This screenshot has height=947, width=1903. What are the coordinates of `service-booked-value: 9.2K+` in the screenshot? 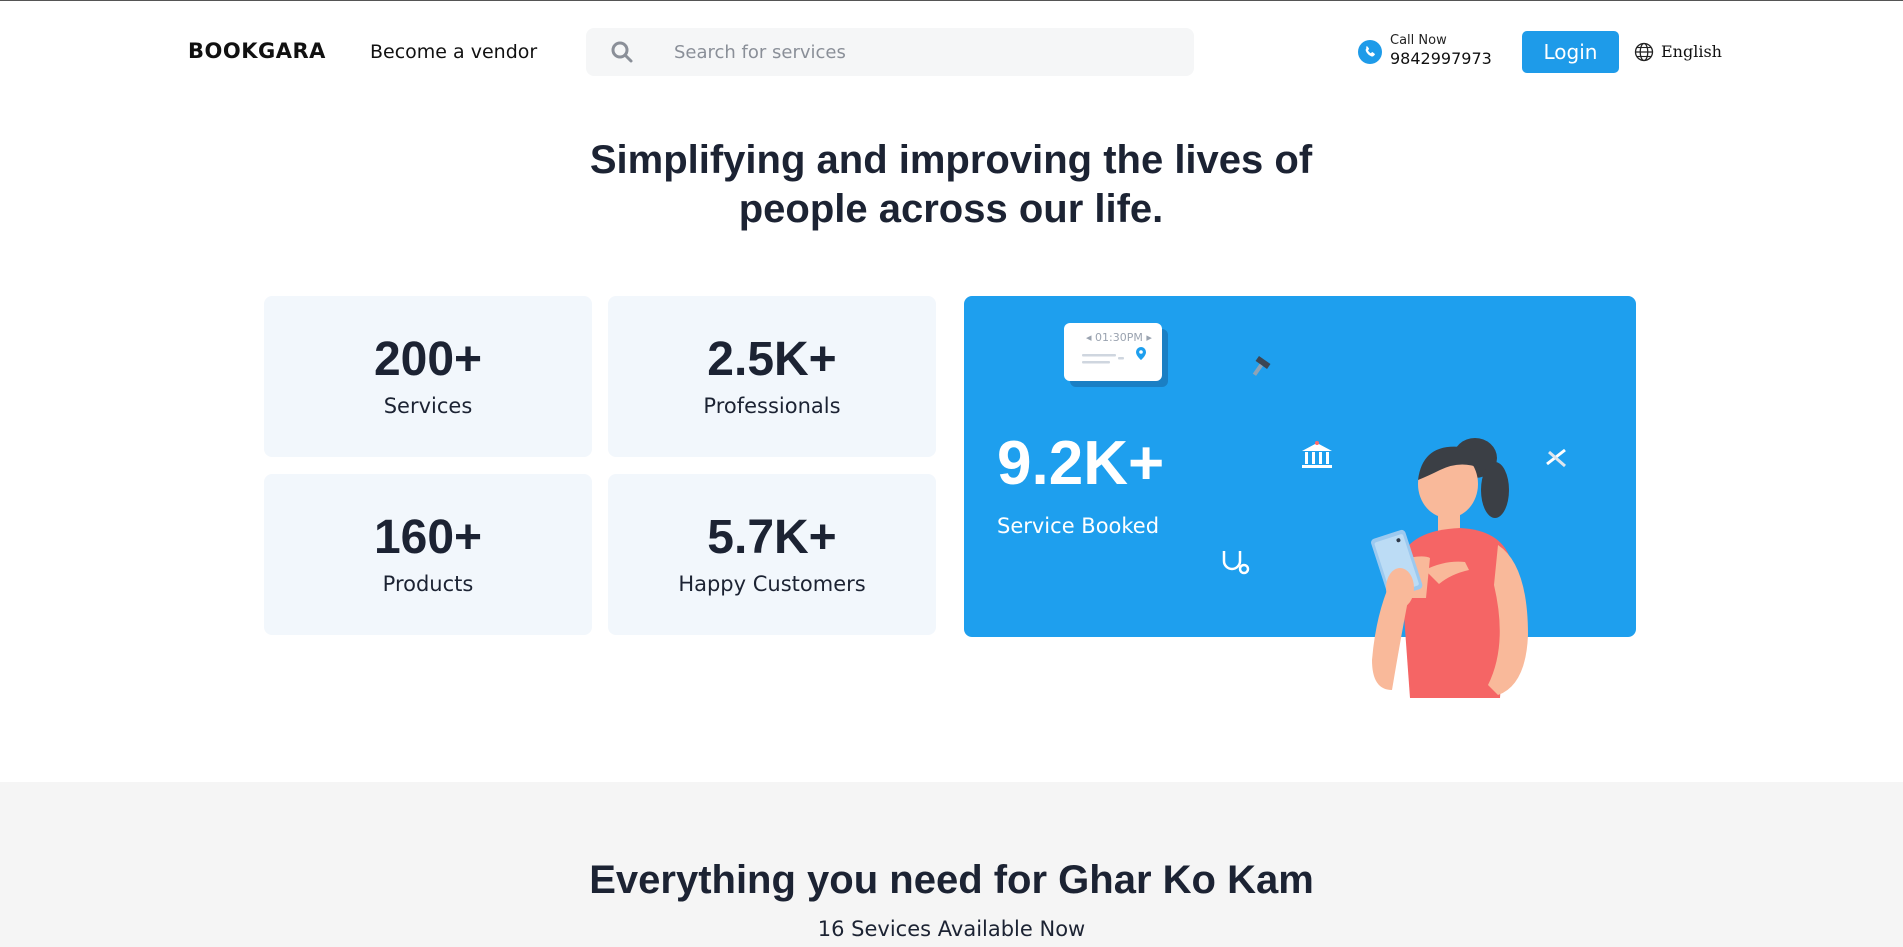 It's located at (1081, 463).